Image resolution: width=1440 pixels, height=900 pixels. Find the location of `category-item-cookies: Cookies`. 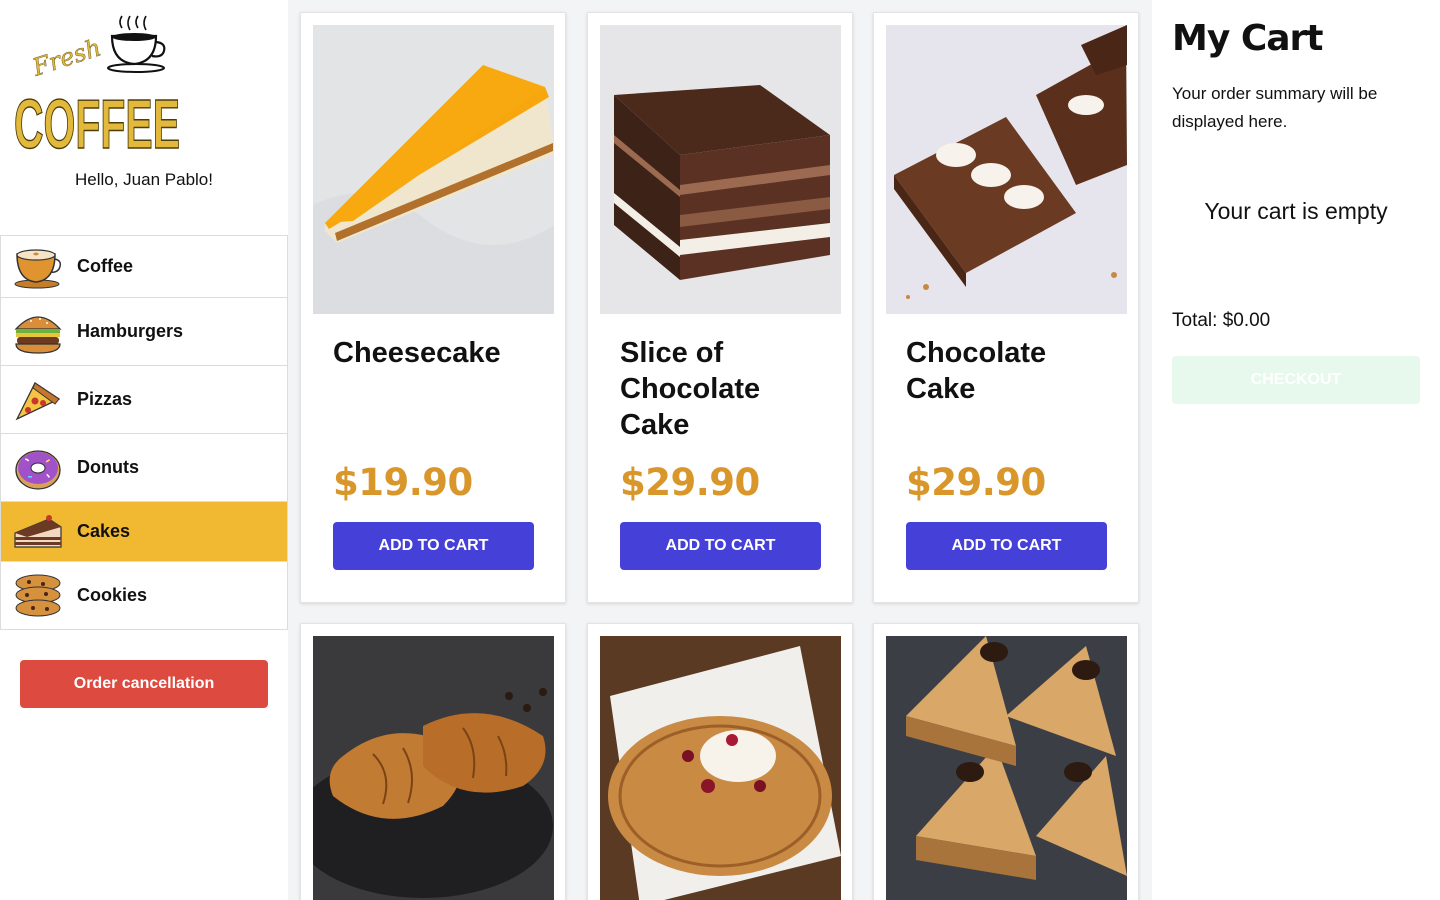

category-item-cookies: Cookies is located at coordinates (144, 596).